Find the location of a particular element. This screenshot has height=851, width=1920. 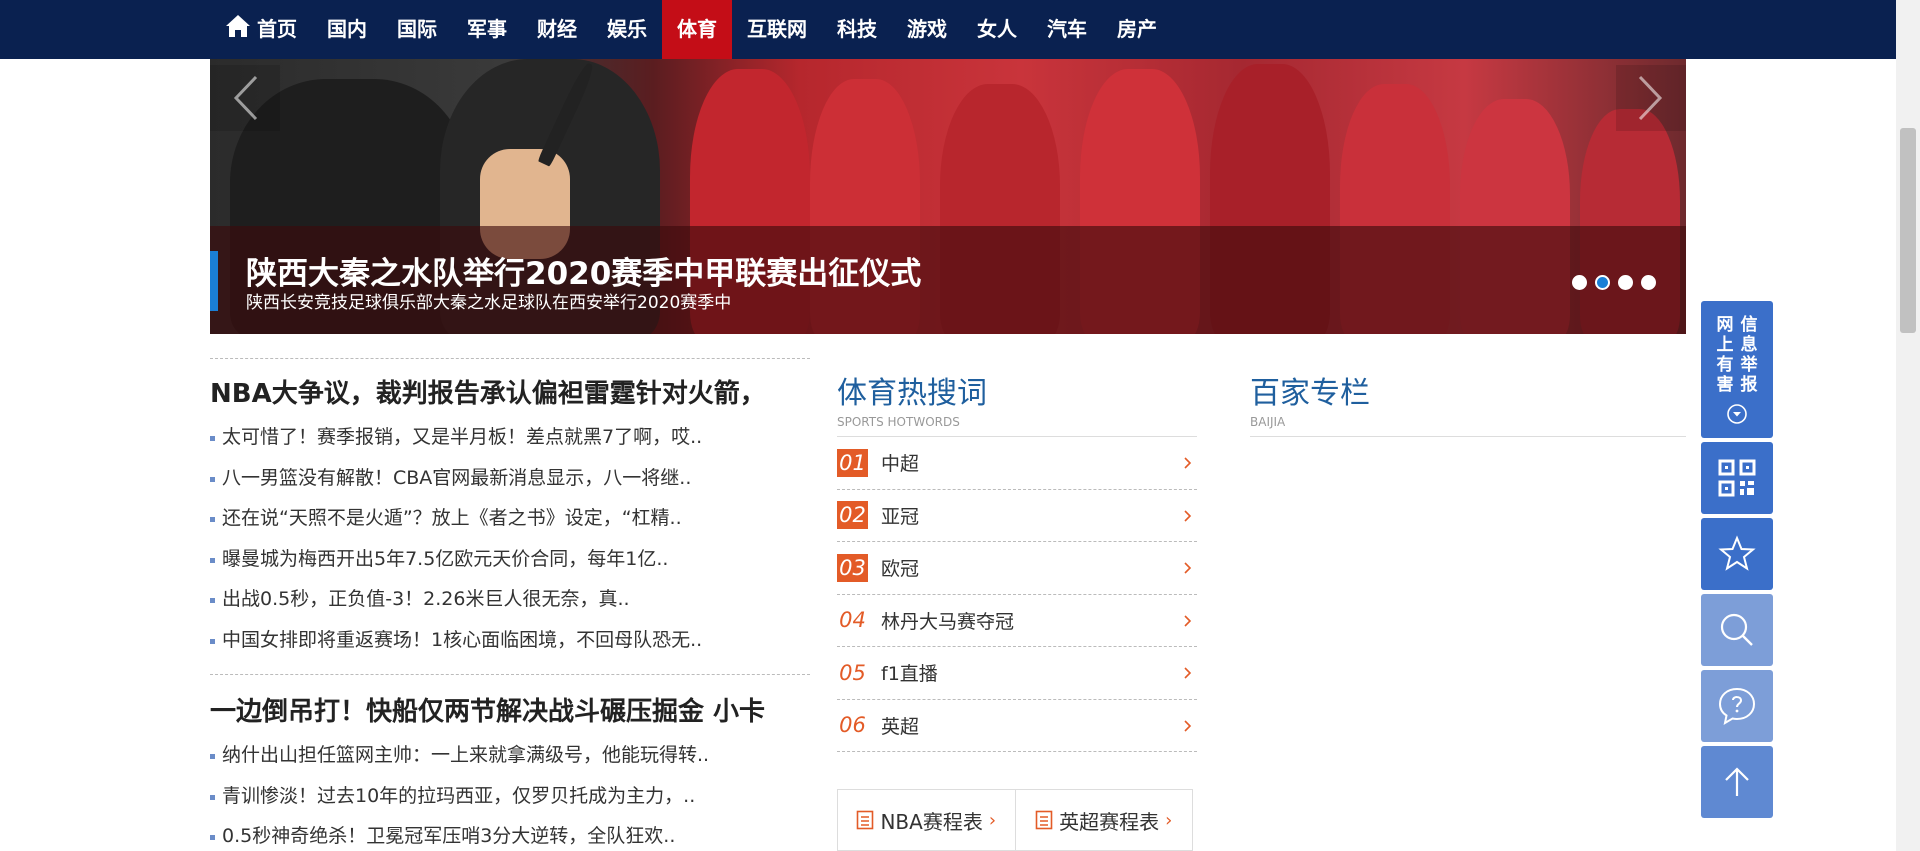

hotword-label: 亚冠 is located at coordinates (900, 516).